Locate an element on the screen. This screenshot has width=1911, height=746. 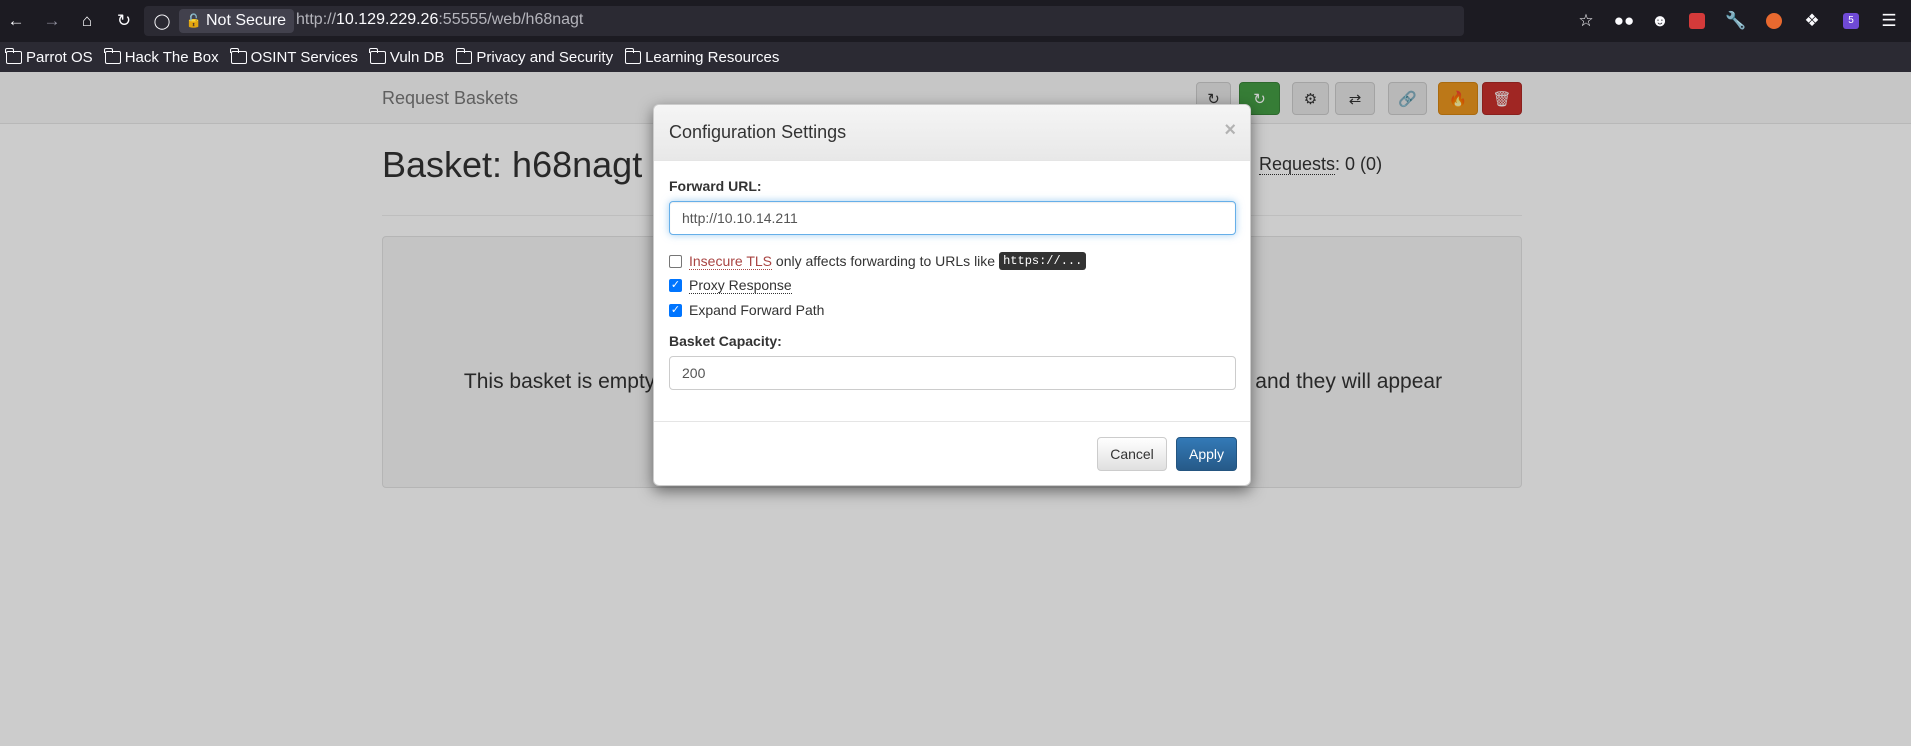
security-indicator: 🔓 Not Secure is located at coordinates (237, 21).